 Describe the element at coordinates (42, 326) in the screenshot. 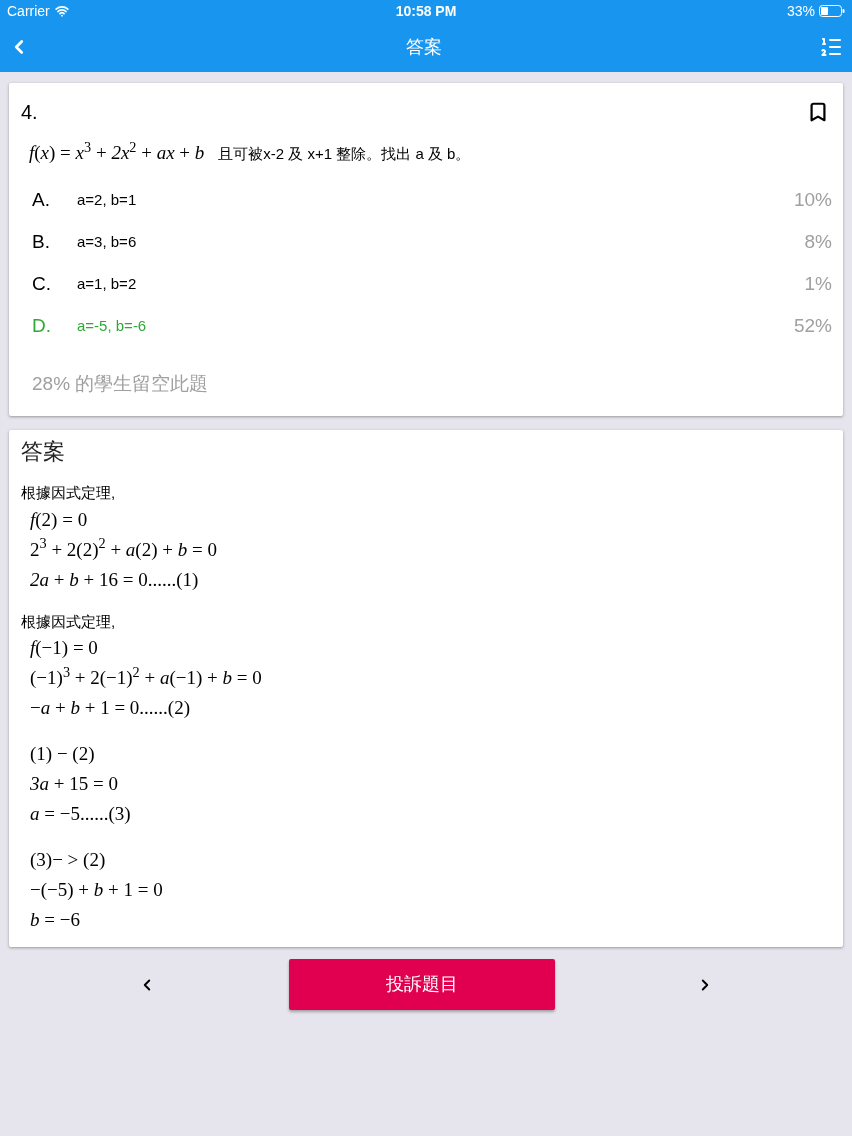

I see `option-letter: D.` at that location.